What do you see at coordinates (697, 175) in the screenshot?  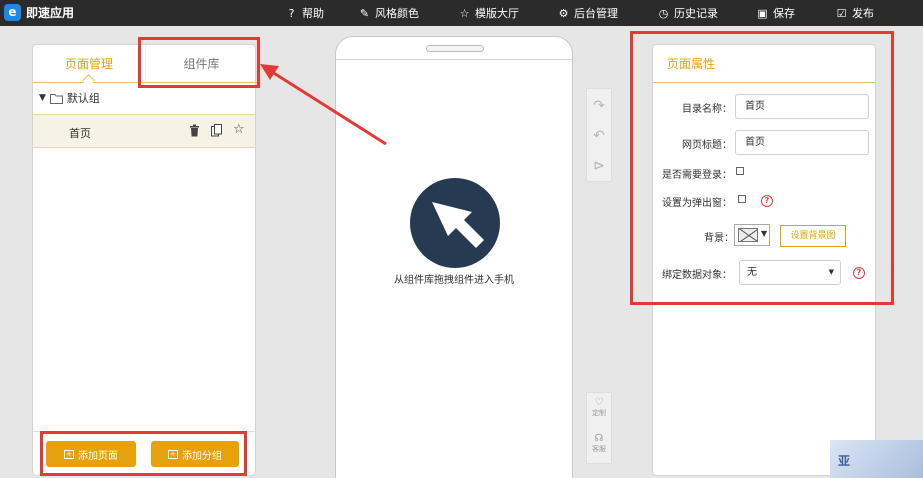 I see `need-login-label: 是否需要登录：` at bounding box center [697, 175].